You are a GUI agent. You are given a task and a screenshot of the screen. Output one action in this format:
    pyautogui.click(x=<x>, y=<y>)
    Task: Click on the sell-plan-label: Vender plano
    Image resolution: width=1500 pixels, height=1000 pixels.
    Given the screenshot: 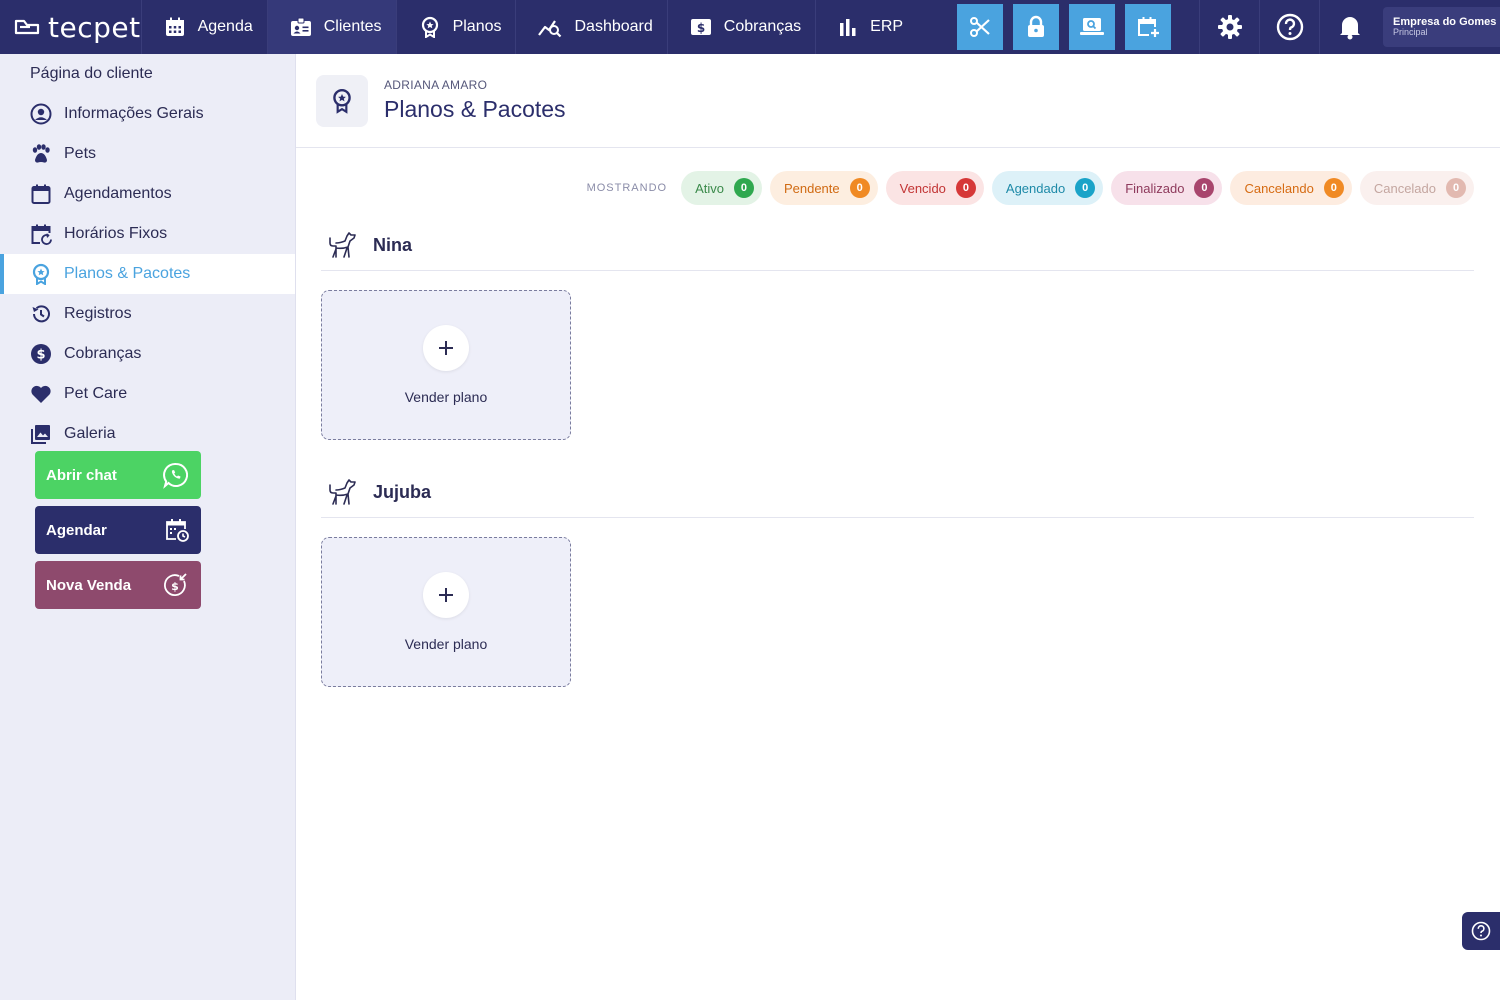 What is the action you would take?
    pyautogui.click(x=446, y=644)
    